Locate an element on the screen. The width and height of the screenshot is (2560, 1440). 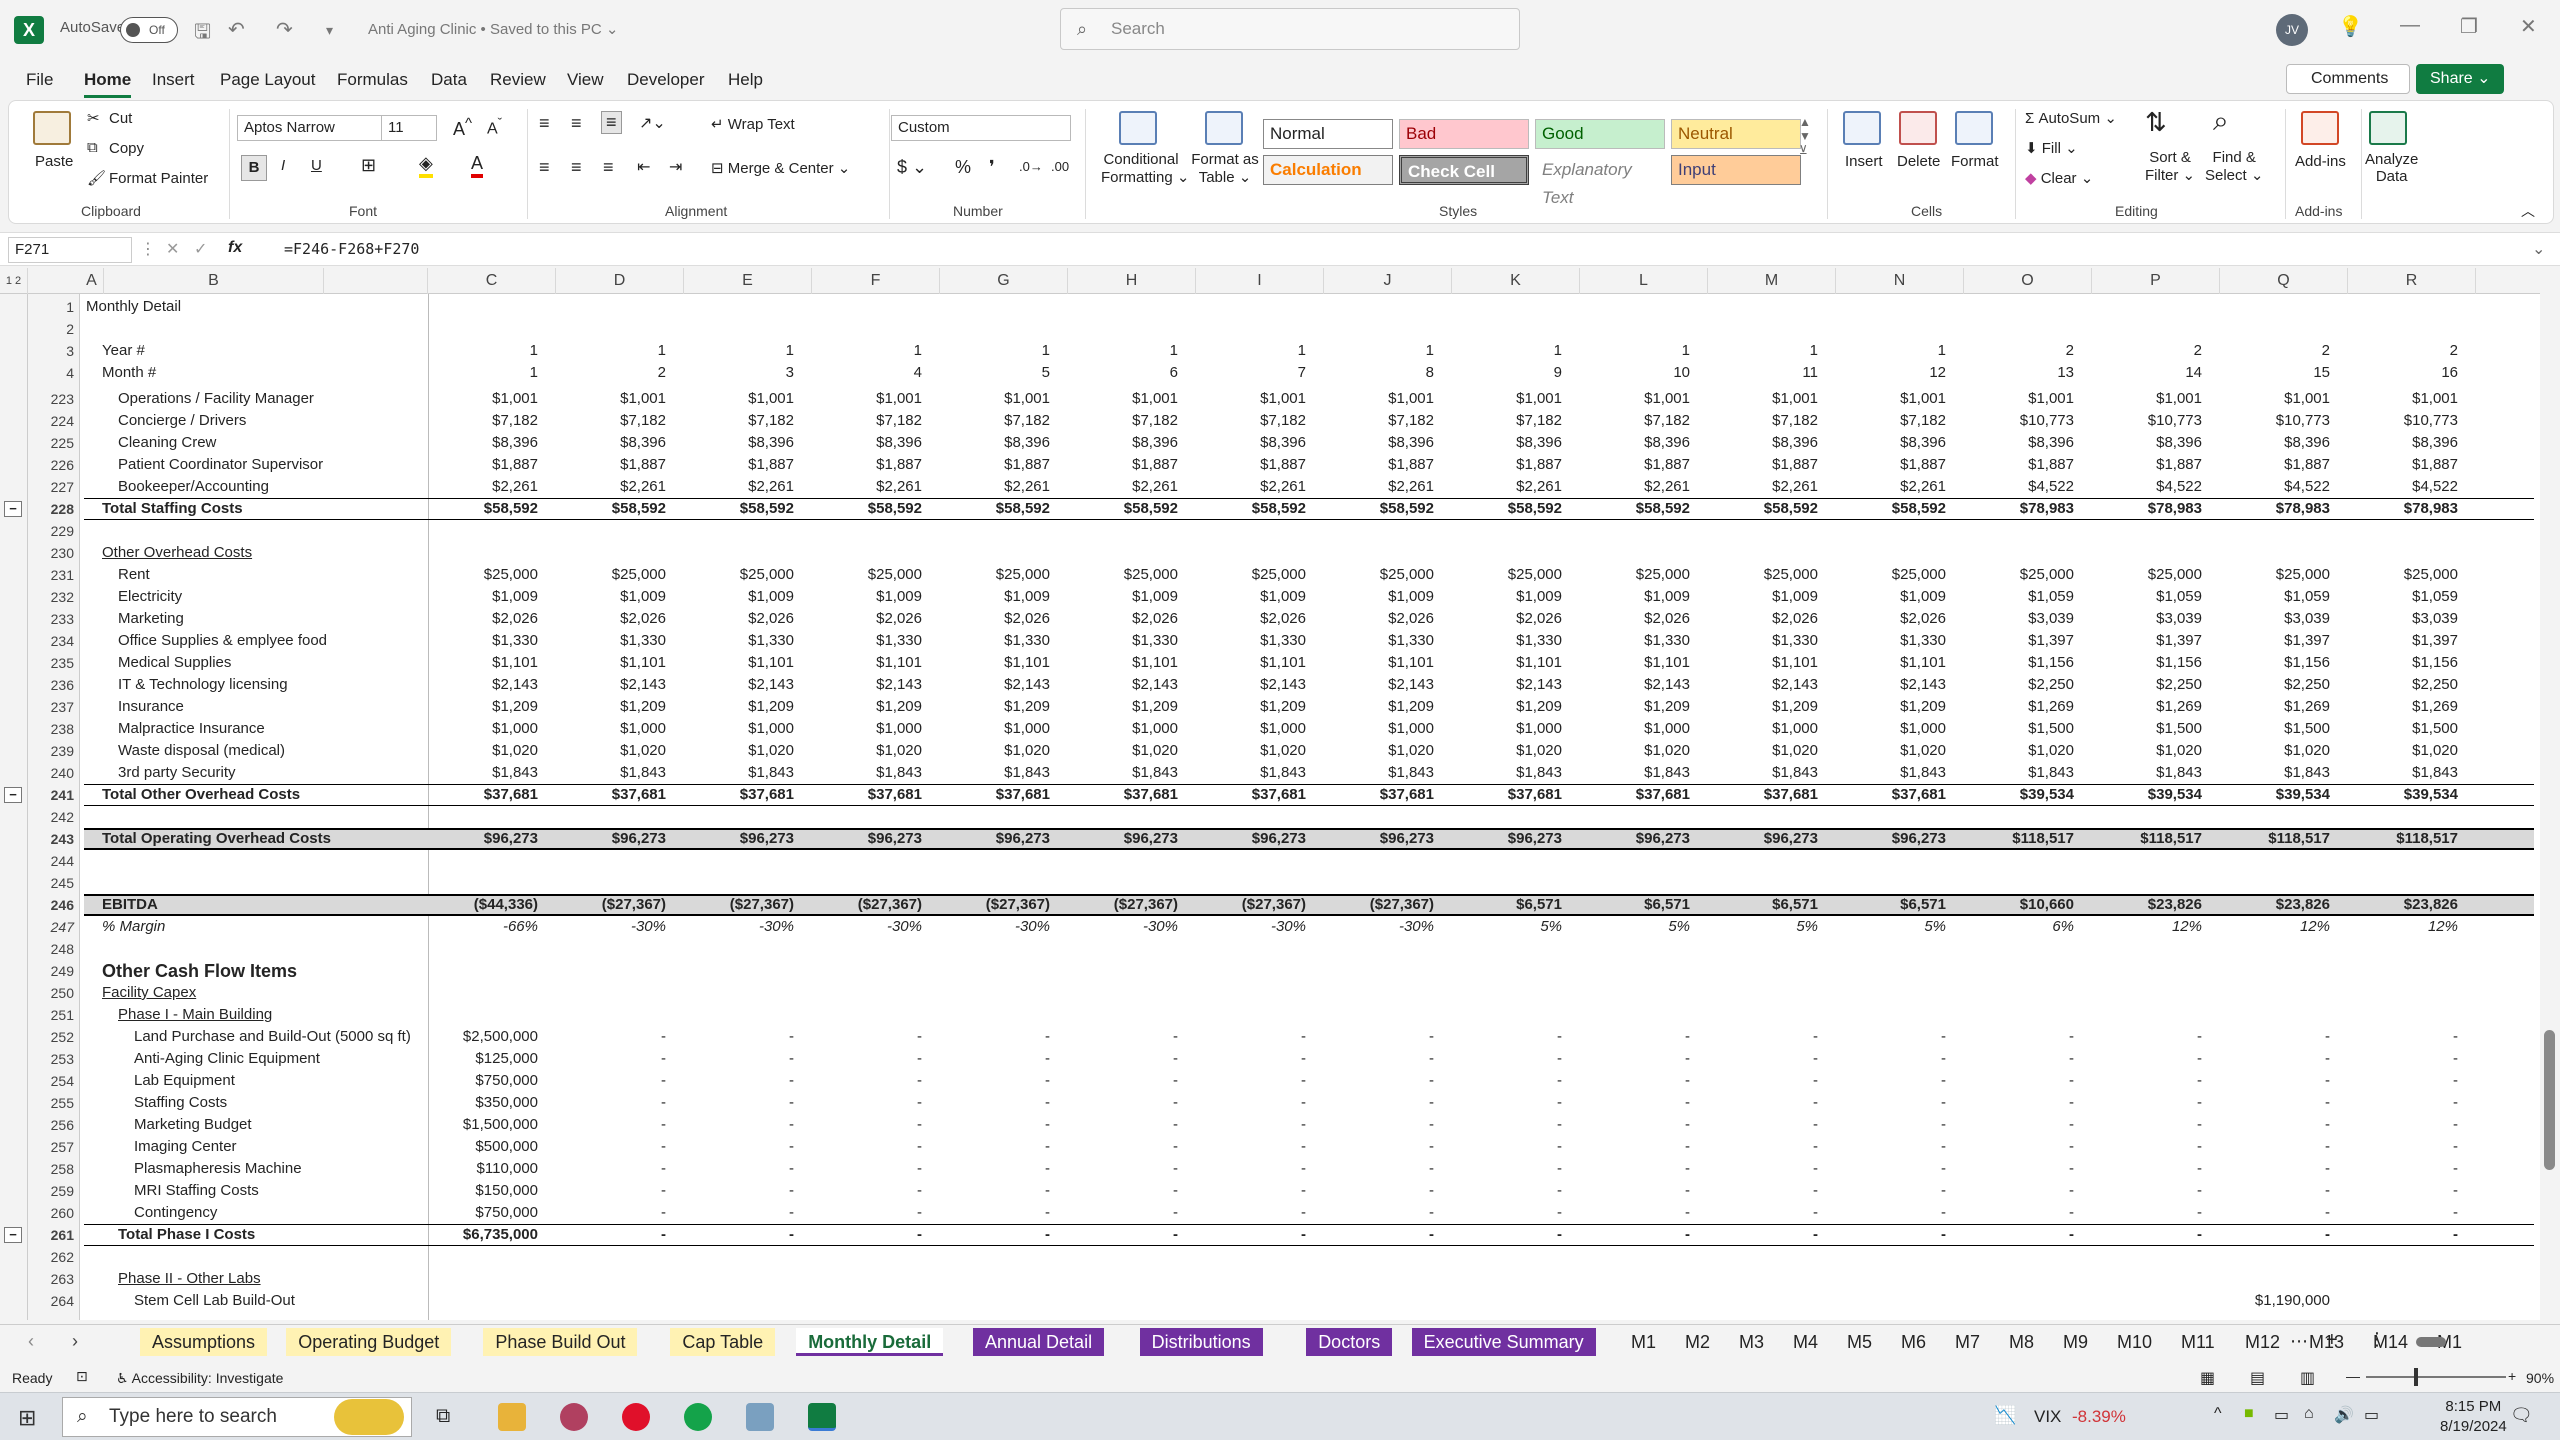
cell-value: 12% is located at coordinates (2394, 927).